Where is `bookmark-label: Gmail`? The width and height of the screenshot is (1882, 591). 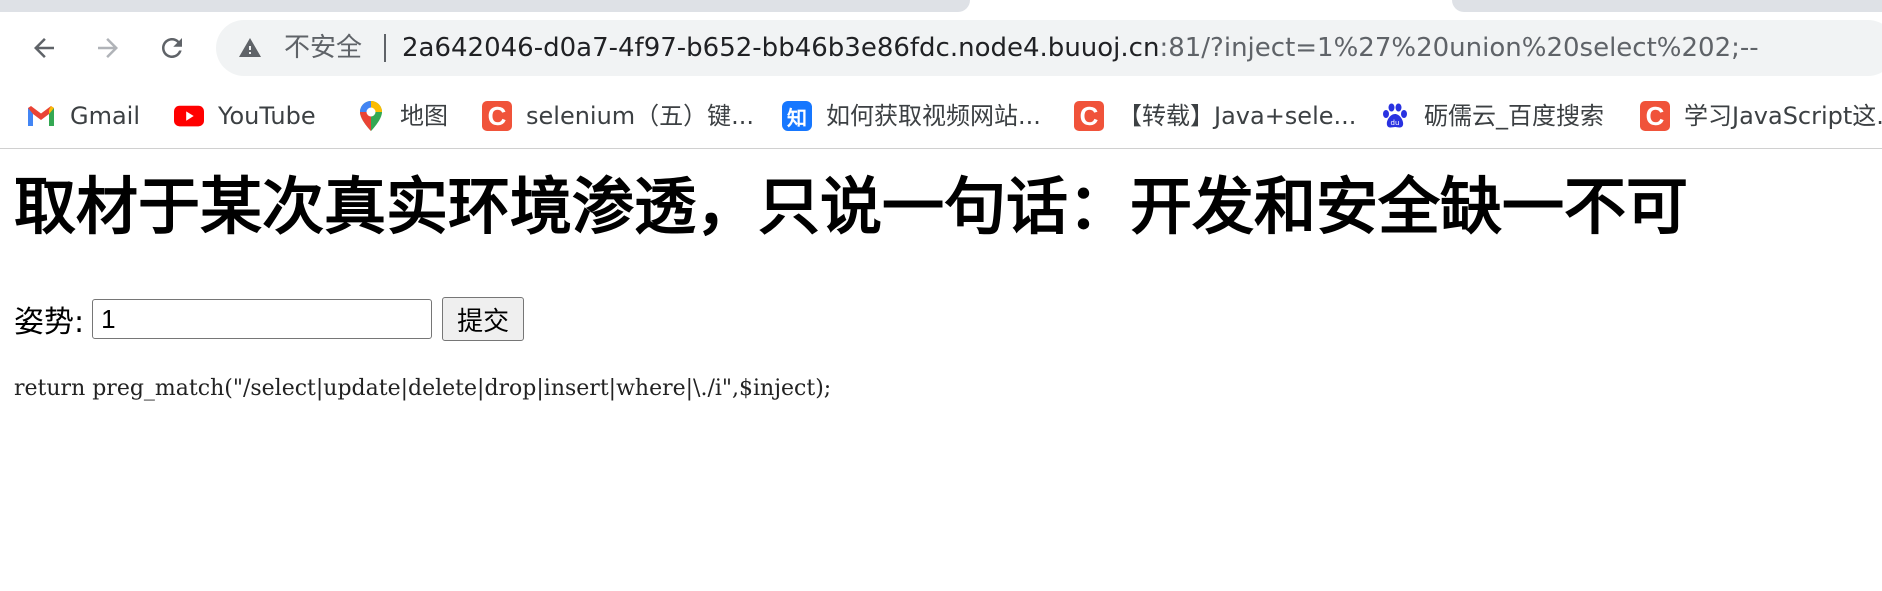 bookmark-label: Gmail is located at coordinates (105, 116).